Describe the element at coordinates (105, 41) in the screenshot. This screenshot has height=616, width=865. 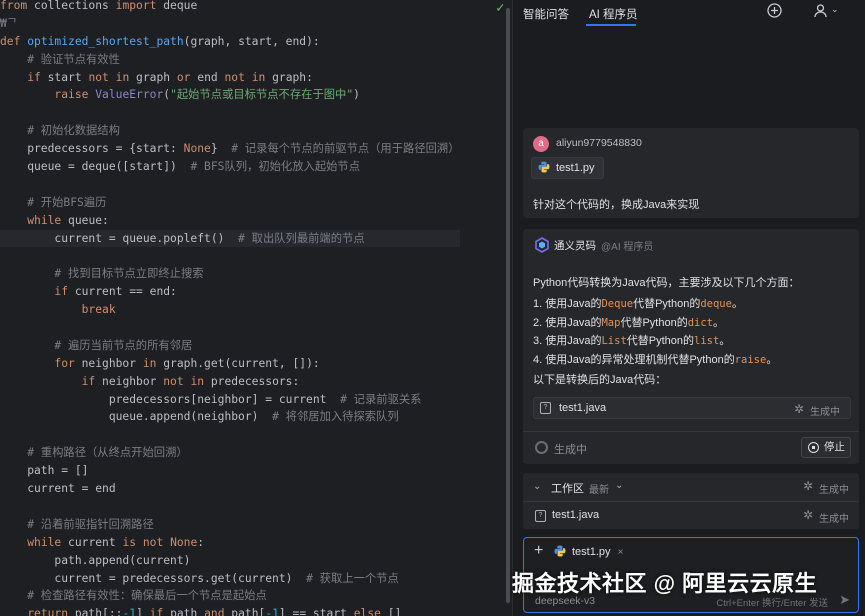
I see `code-token: optimized_shortest_path` at that location.